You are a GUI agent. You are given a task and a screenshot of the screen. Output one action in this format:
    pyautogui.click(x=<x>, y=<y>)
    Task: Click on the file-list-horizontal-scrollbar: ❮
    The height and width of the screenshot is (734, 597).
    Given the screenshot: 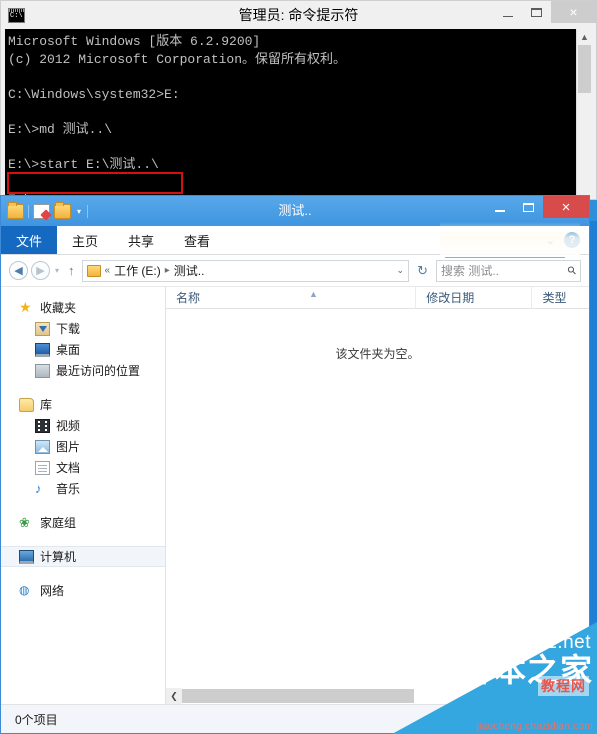 What is the action you would take?
    pyautogui.click(x=377, y=696)
    